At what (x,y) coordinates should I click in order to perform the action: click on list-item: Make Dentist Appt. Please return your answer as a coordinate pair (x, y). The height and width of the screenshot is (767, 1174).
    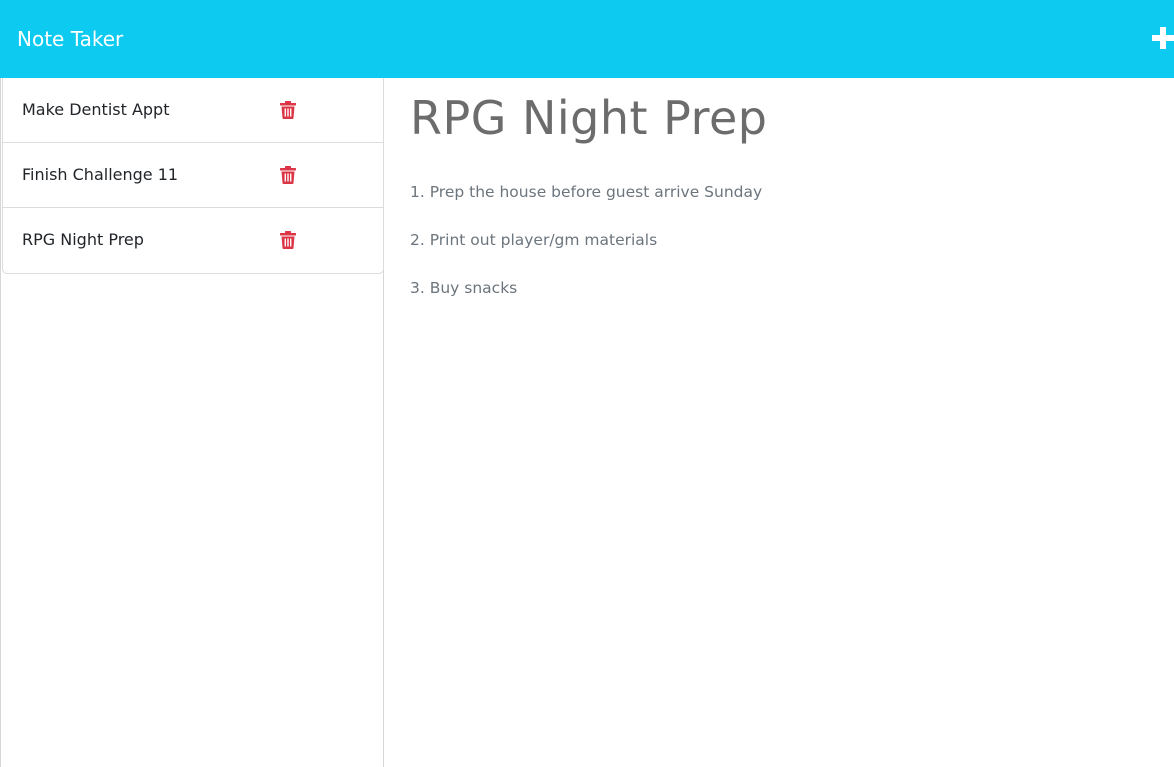
    Looking at the image, I should click on (193, 110).